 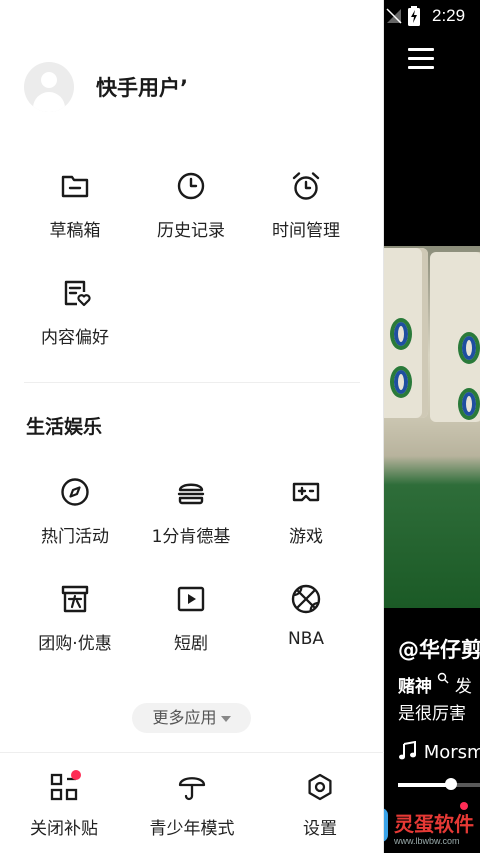 What do you see at coordinates (75, 492) in the screenshot?
I see `compass-icon` at bounding box center [75, 492].